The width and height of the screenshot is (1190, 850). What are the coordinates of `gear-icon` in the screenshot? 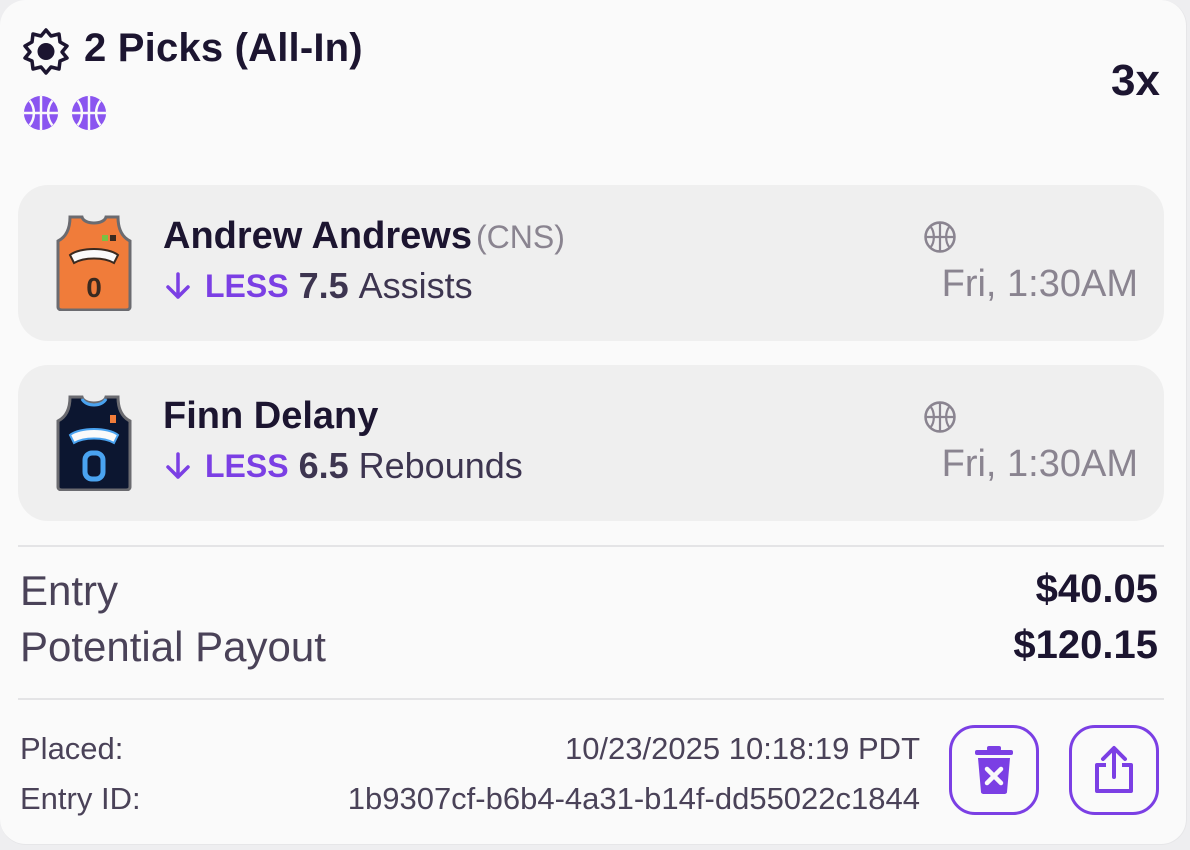 It's located at (46, 51).